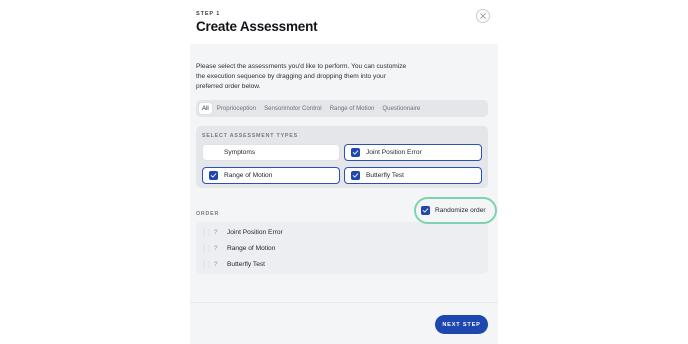  I want to click on tab-sensorimotor-control: Sensorimotor Control, so click(293, 108).